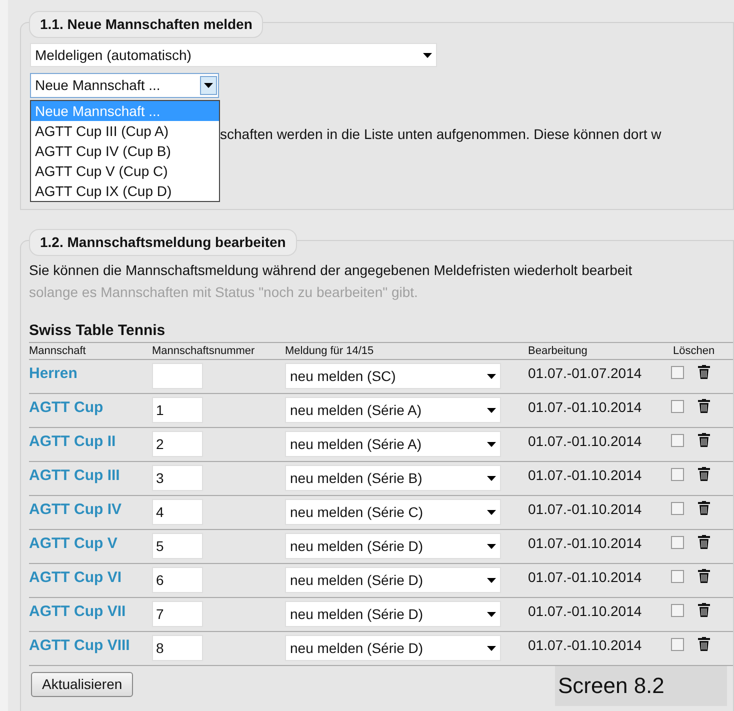 The height and width of the screenshot is (711, 734). What do you see at coordinates (177, 478) in the screenshot?
I see `number-field: 3` at bounding box center [177, 478].